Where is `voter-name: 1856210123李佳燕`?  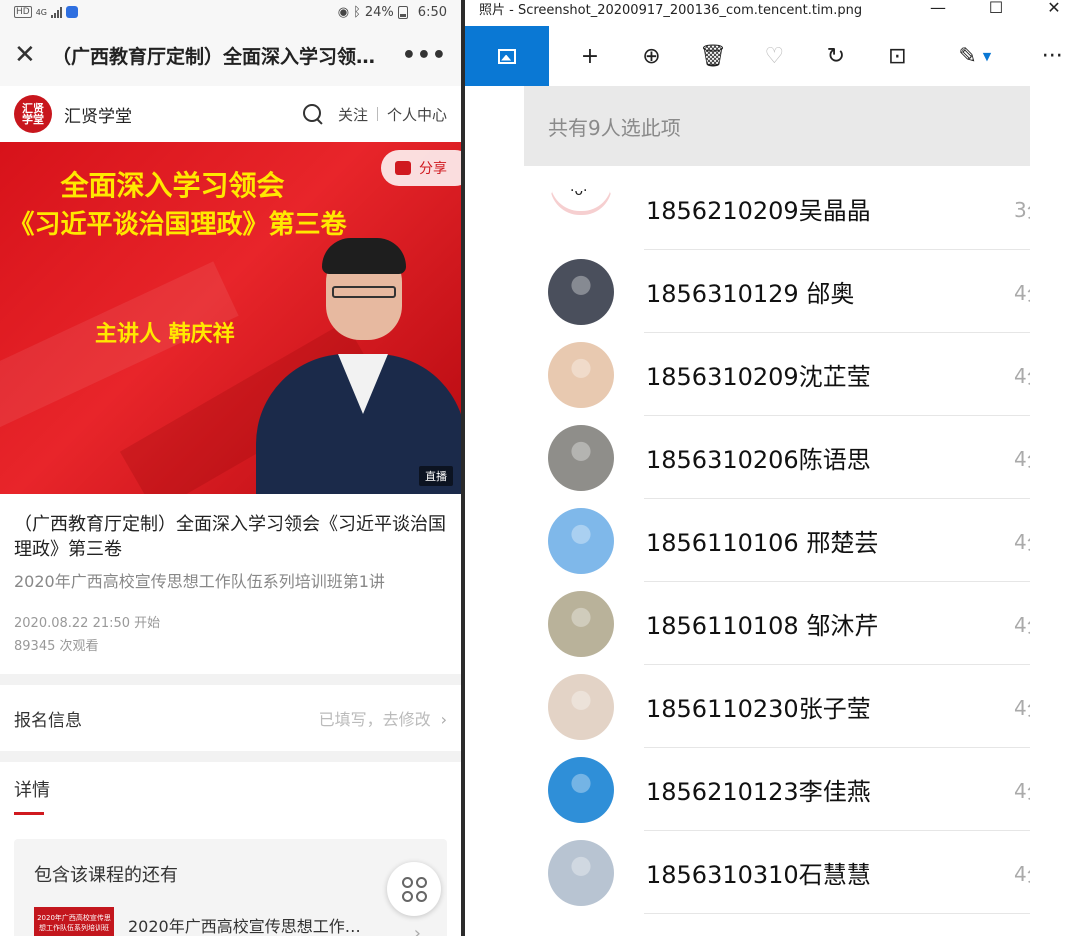 voter-name: 1856210123李佳燕 is located at coordinates (758, 792).